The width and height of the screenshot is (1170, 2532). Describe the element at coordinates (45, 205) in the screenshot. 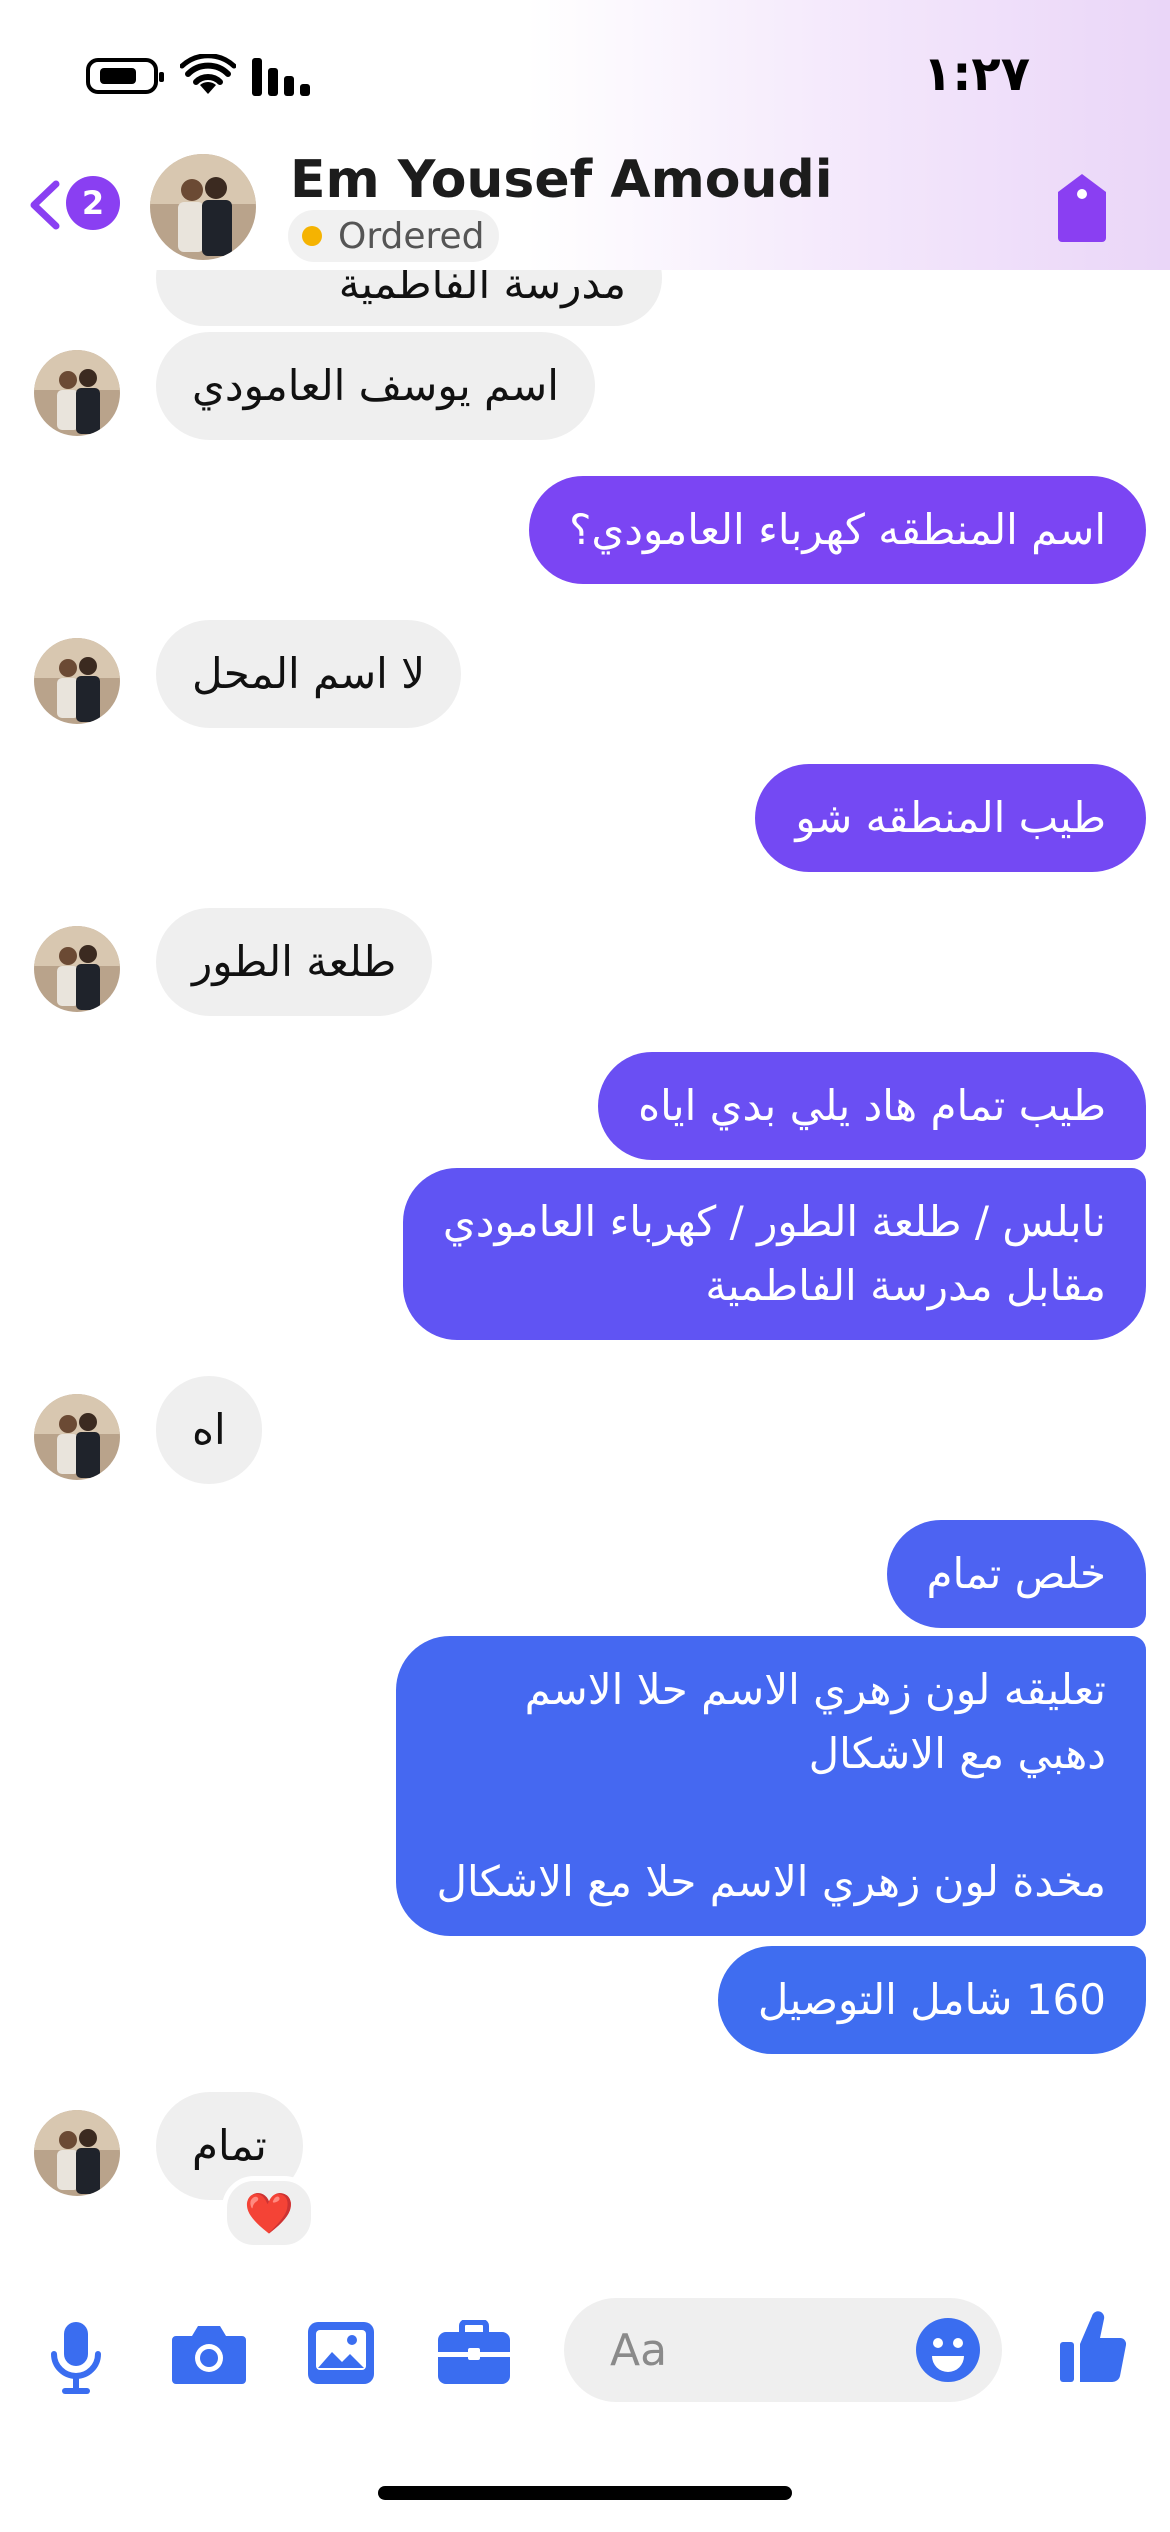

I see `chevron-left-icon` at that location.